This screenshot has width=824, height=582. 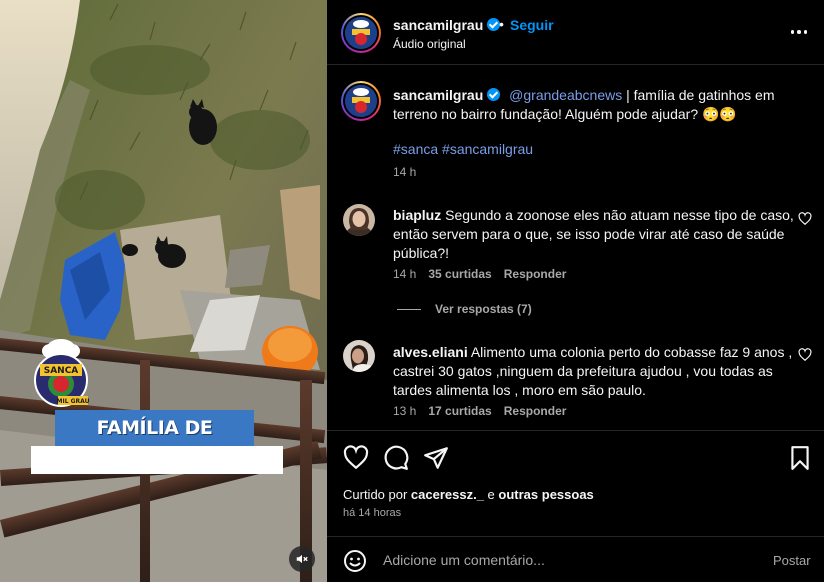 What do you see at coordinates (361, 101) in the screenshot?
I see `caption-author-avatar` at bounding box center [361, 101].